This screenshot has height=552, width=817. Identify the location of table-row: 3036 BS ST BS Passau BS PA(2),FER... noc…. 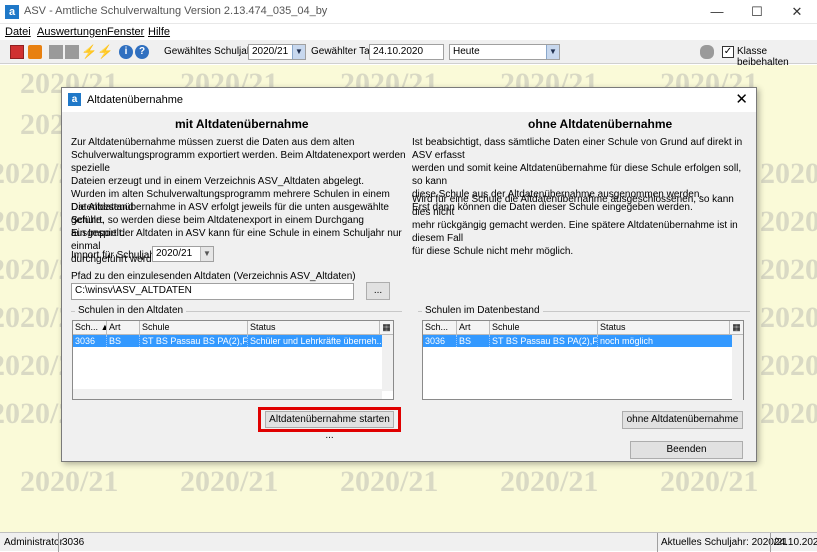
(577, 341).